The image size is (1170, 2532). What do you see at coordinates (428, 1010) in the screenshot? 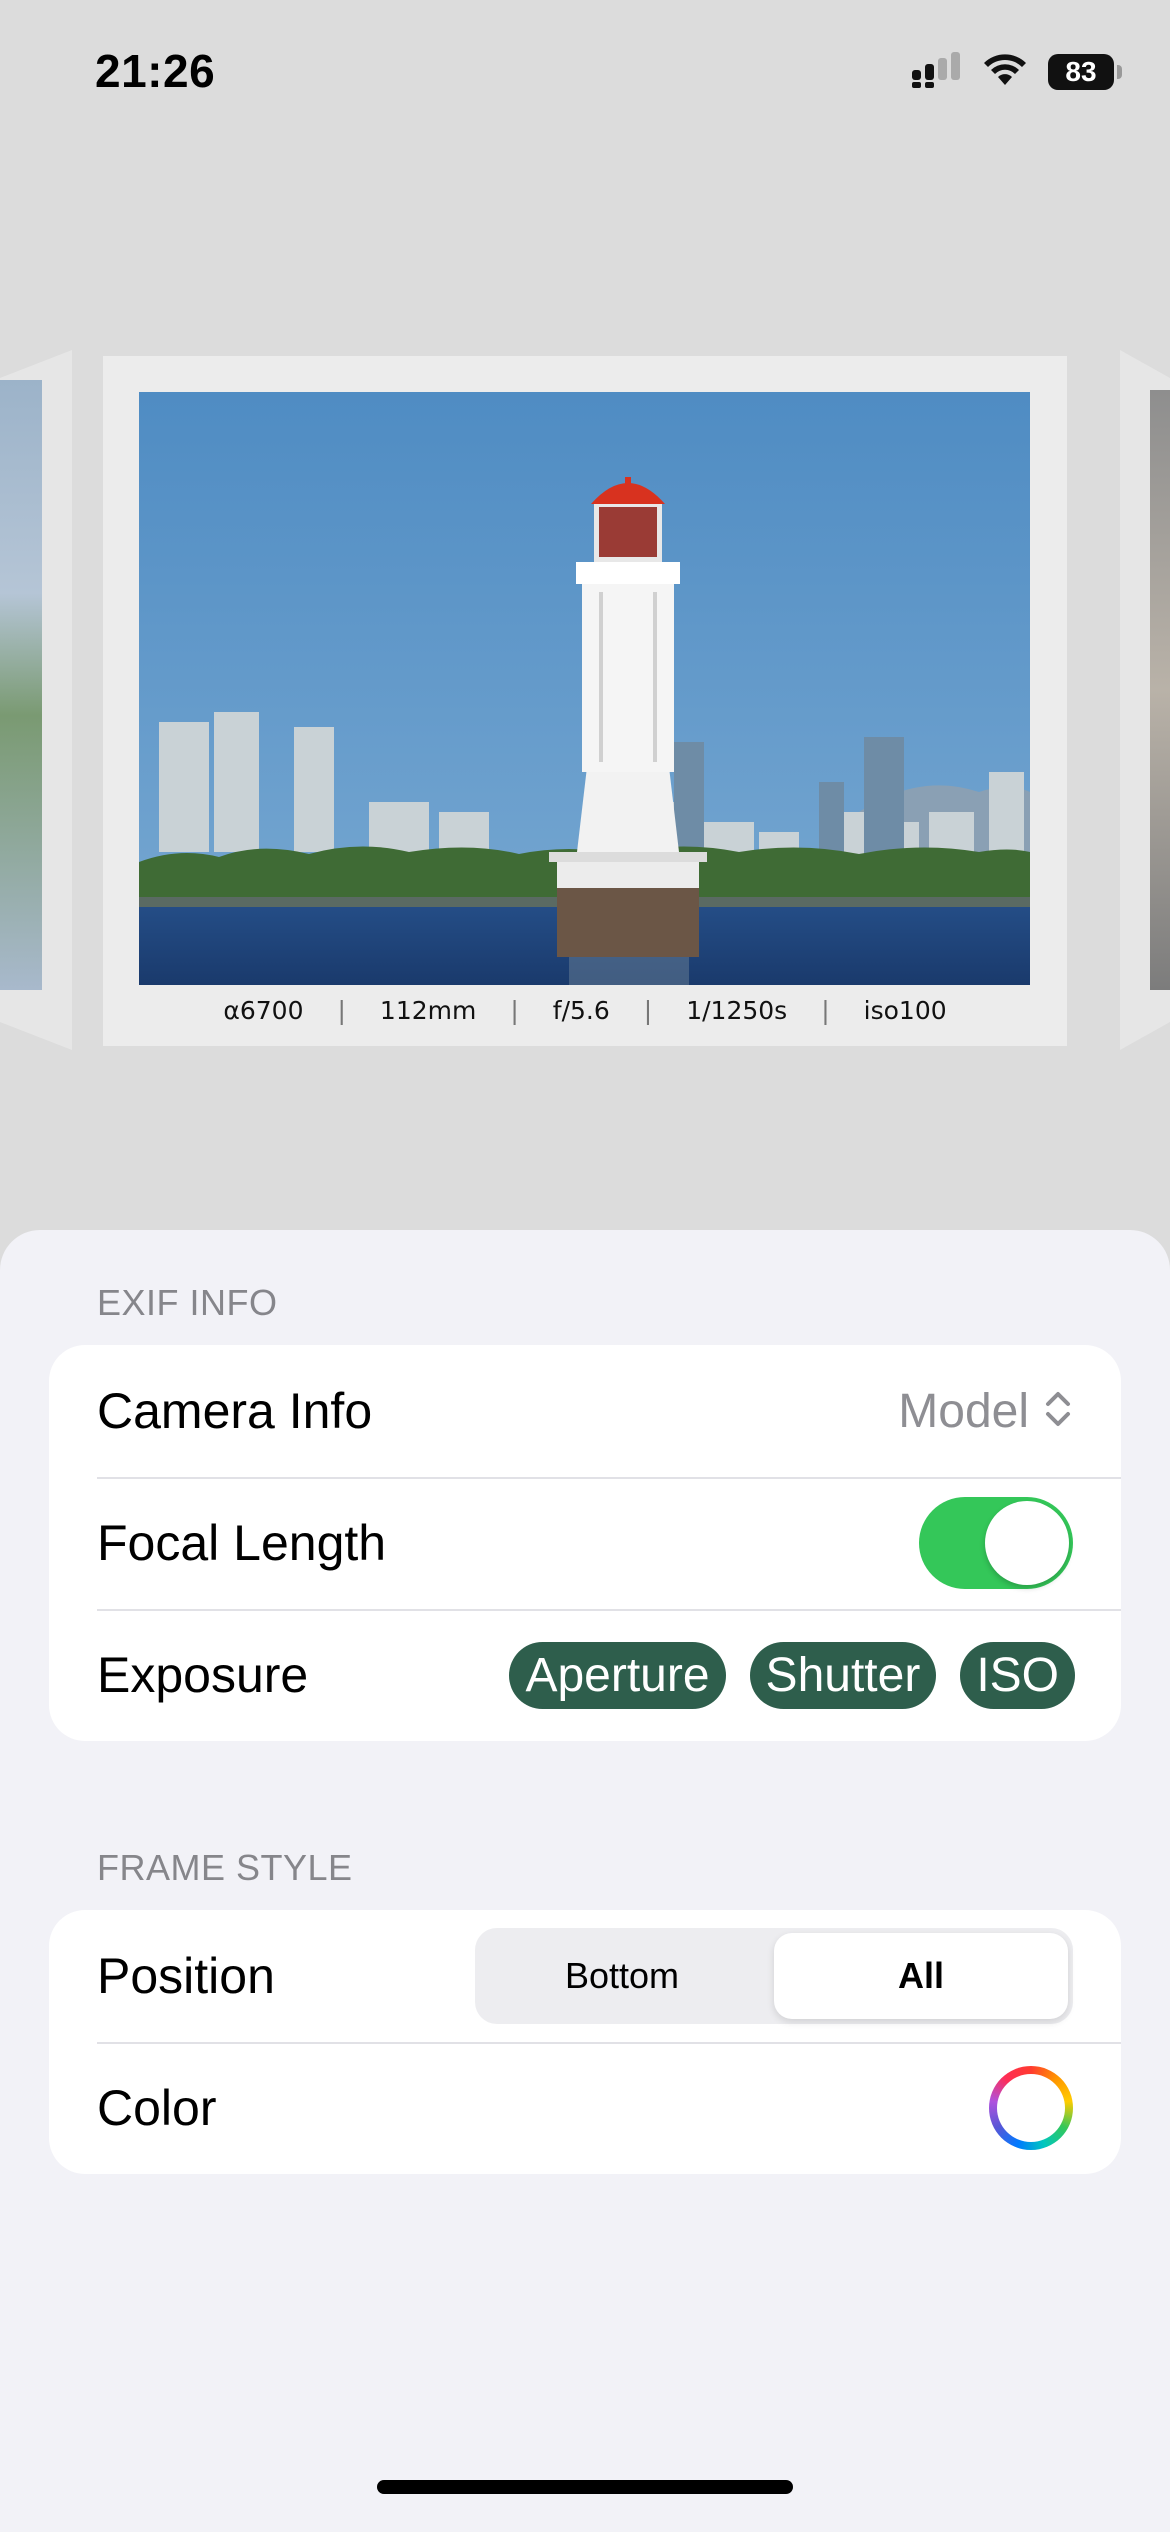
I see `exif-focal-length: 112mm` at bounding box center [428, 1010].